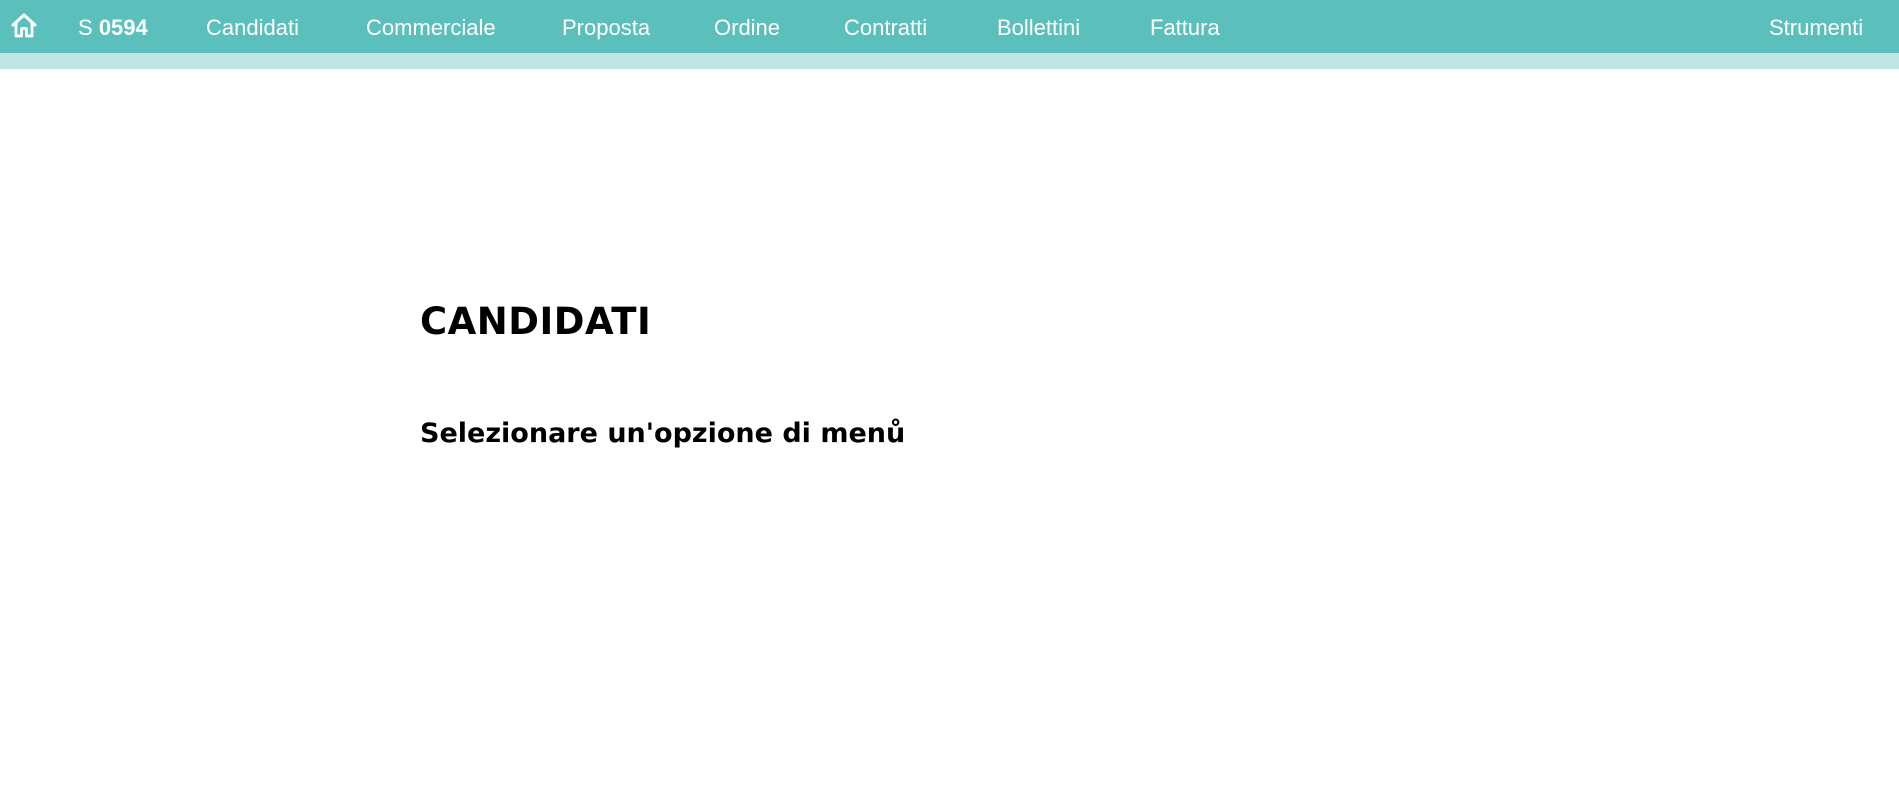  I want to click on site-brand: S 0594, so click(113, 26).